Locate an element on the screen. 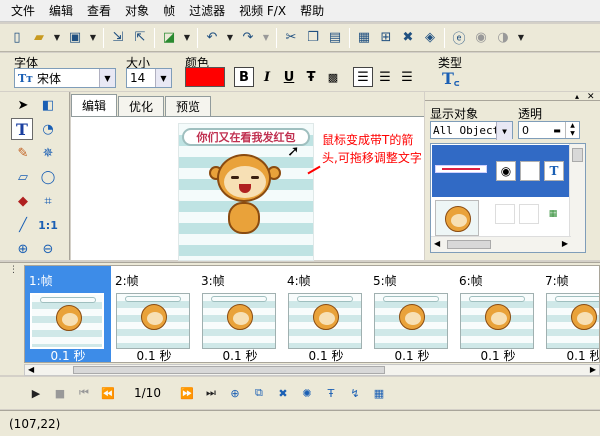  insert-image-icon: ◪ is located at coordinates (169, 38).